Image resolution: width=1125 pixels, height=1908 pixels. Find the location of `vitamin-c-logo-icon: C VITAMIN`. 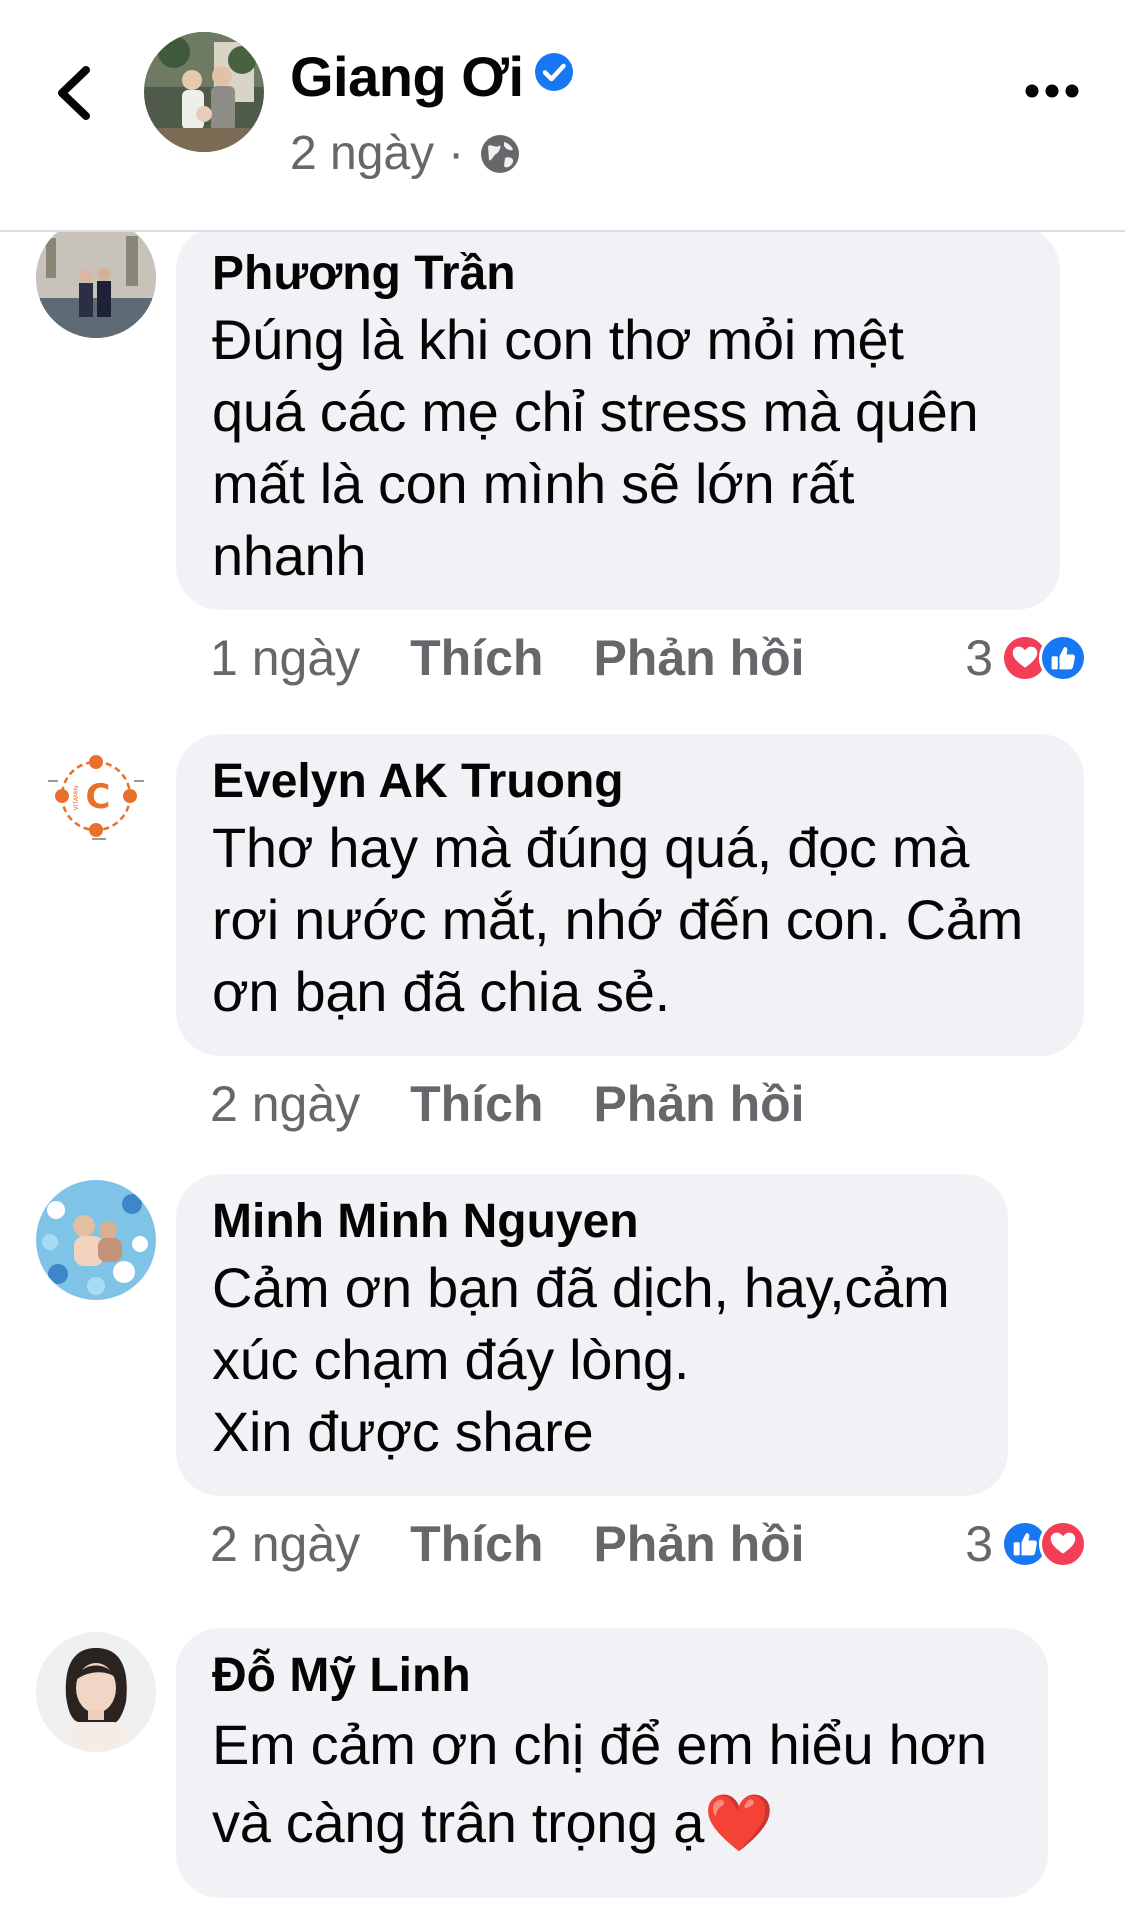

vitamin-c-logo-icon: C VITAMIN is located at coordinates (96, 796).